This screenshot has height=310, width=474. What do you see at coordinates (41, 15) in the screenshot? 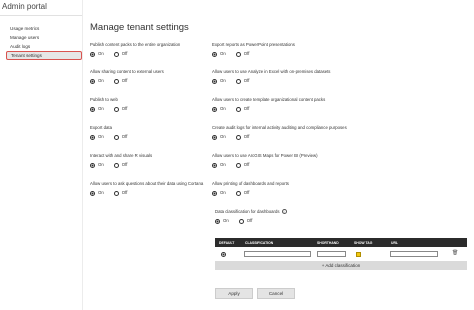
I see `header-divider` at bounding box center [41, 15].